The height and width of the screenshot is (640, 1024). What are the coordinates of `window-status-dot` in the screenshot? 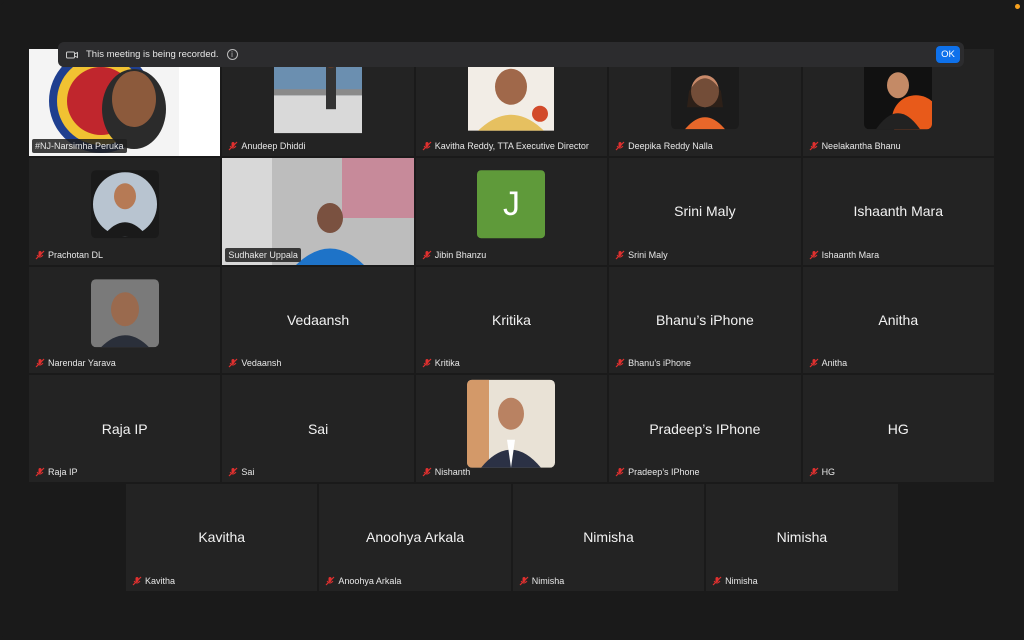 It's located at (1017, 6).